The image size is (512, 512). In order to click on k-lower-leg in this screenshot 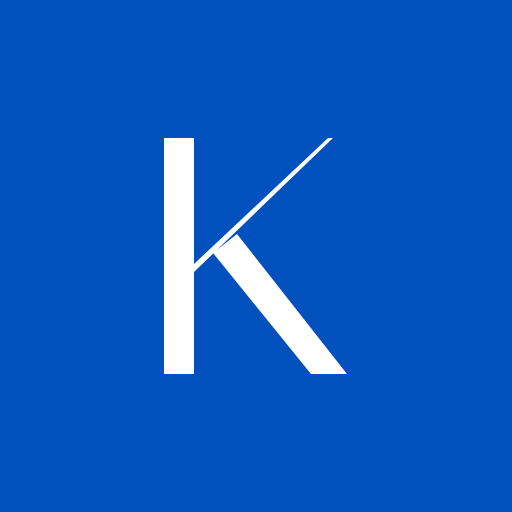, I will do `click(280, 304)`.